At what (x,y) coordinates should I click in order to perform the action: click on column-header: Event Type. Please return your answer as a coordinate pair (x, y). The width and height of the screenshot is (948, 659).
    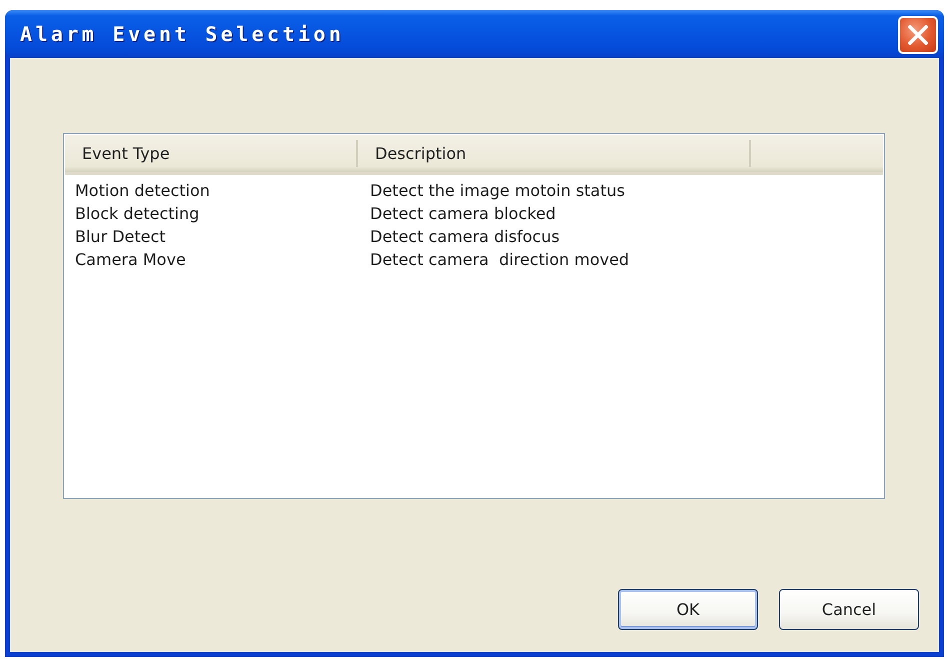
    Looking at the image, I should click on (211, 153).